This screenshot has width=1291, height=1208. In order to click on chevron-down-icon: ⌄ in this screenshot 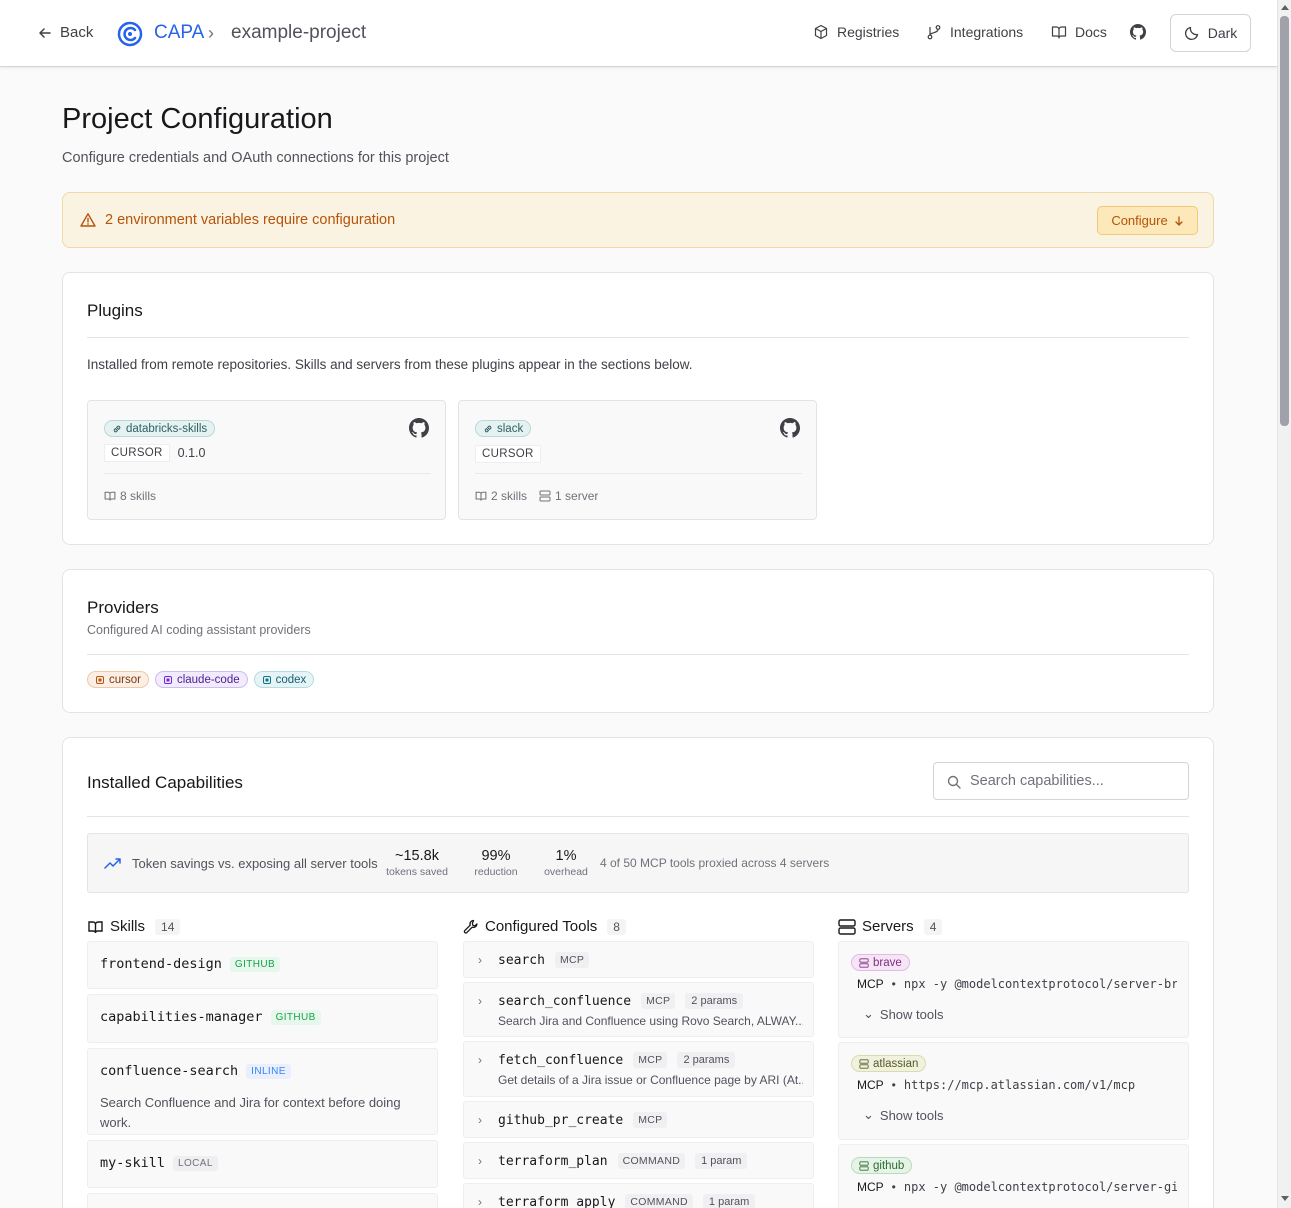, I will do `click(868, 1013)`.